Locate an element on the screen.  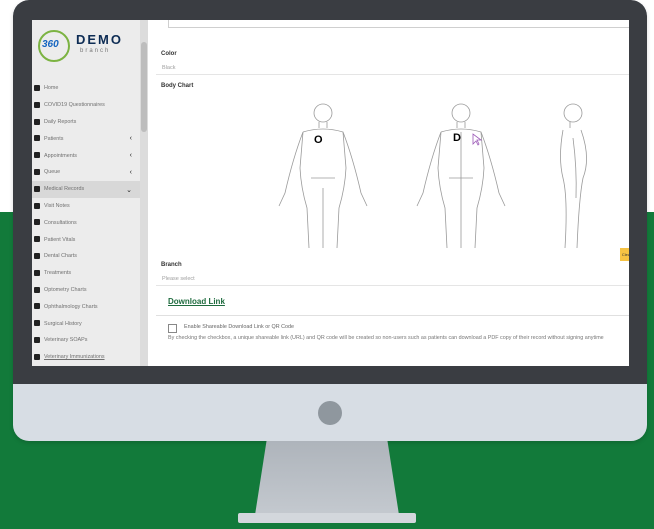
sidebar-item-treatments: Treatments is located at coordinates (86, 273).